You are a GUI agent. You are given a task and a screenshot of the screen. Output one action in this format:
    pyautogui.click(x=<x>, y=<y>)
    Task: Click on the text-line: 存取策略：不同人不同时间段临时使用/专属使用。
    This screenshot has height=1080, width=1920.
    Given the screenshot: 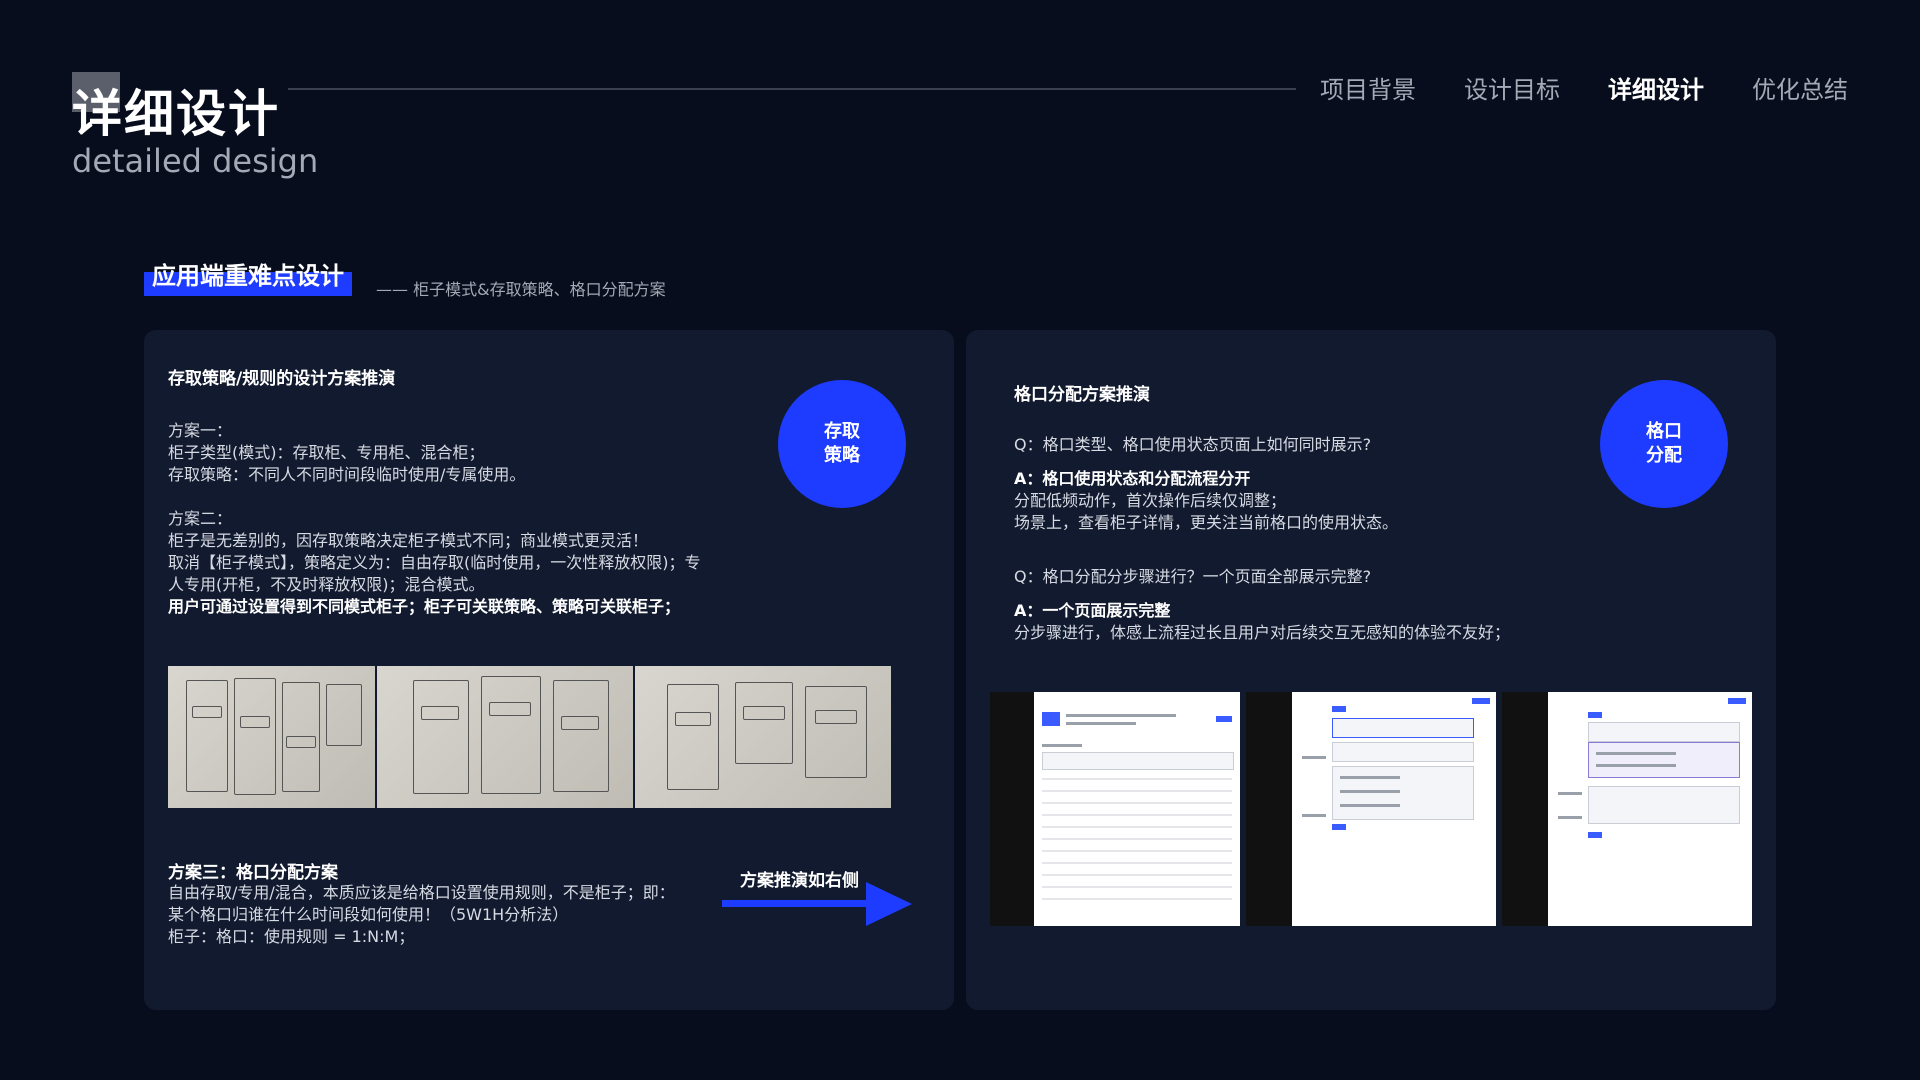 What is the action you would take?
    pyautogui.click(x=347, y=474)
    